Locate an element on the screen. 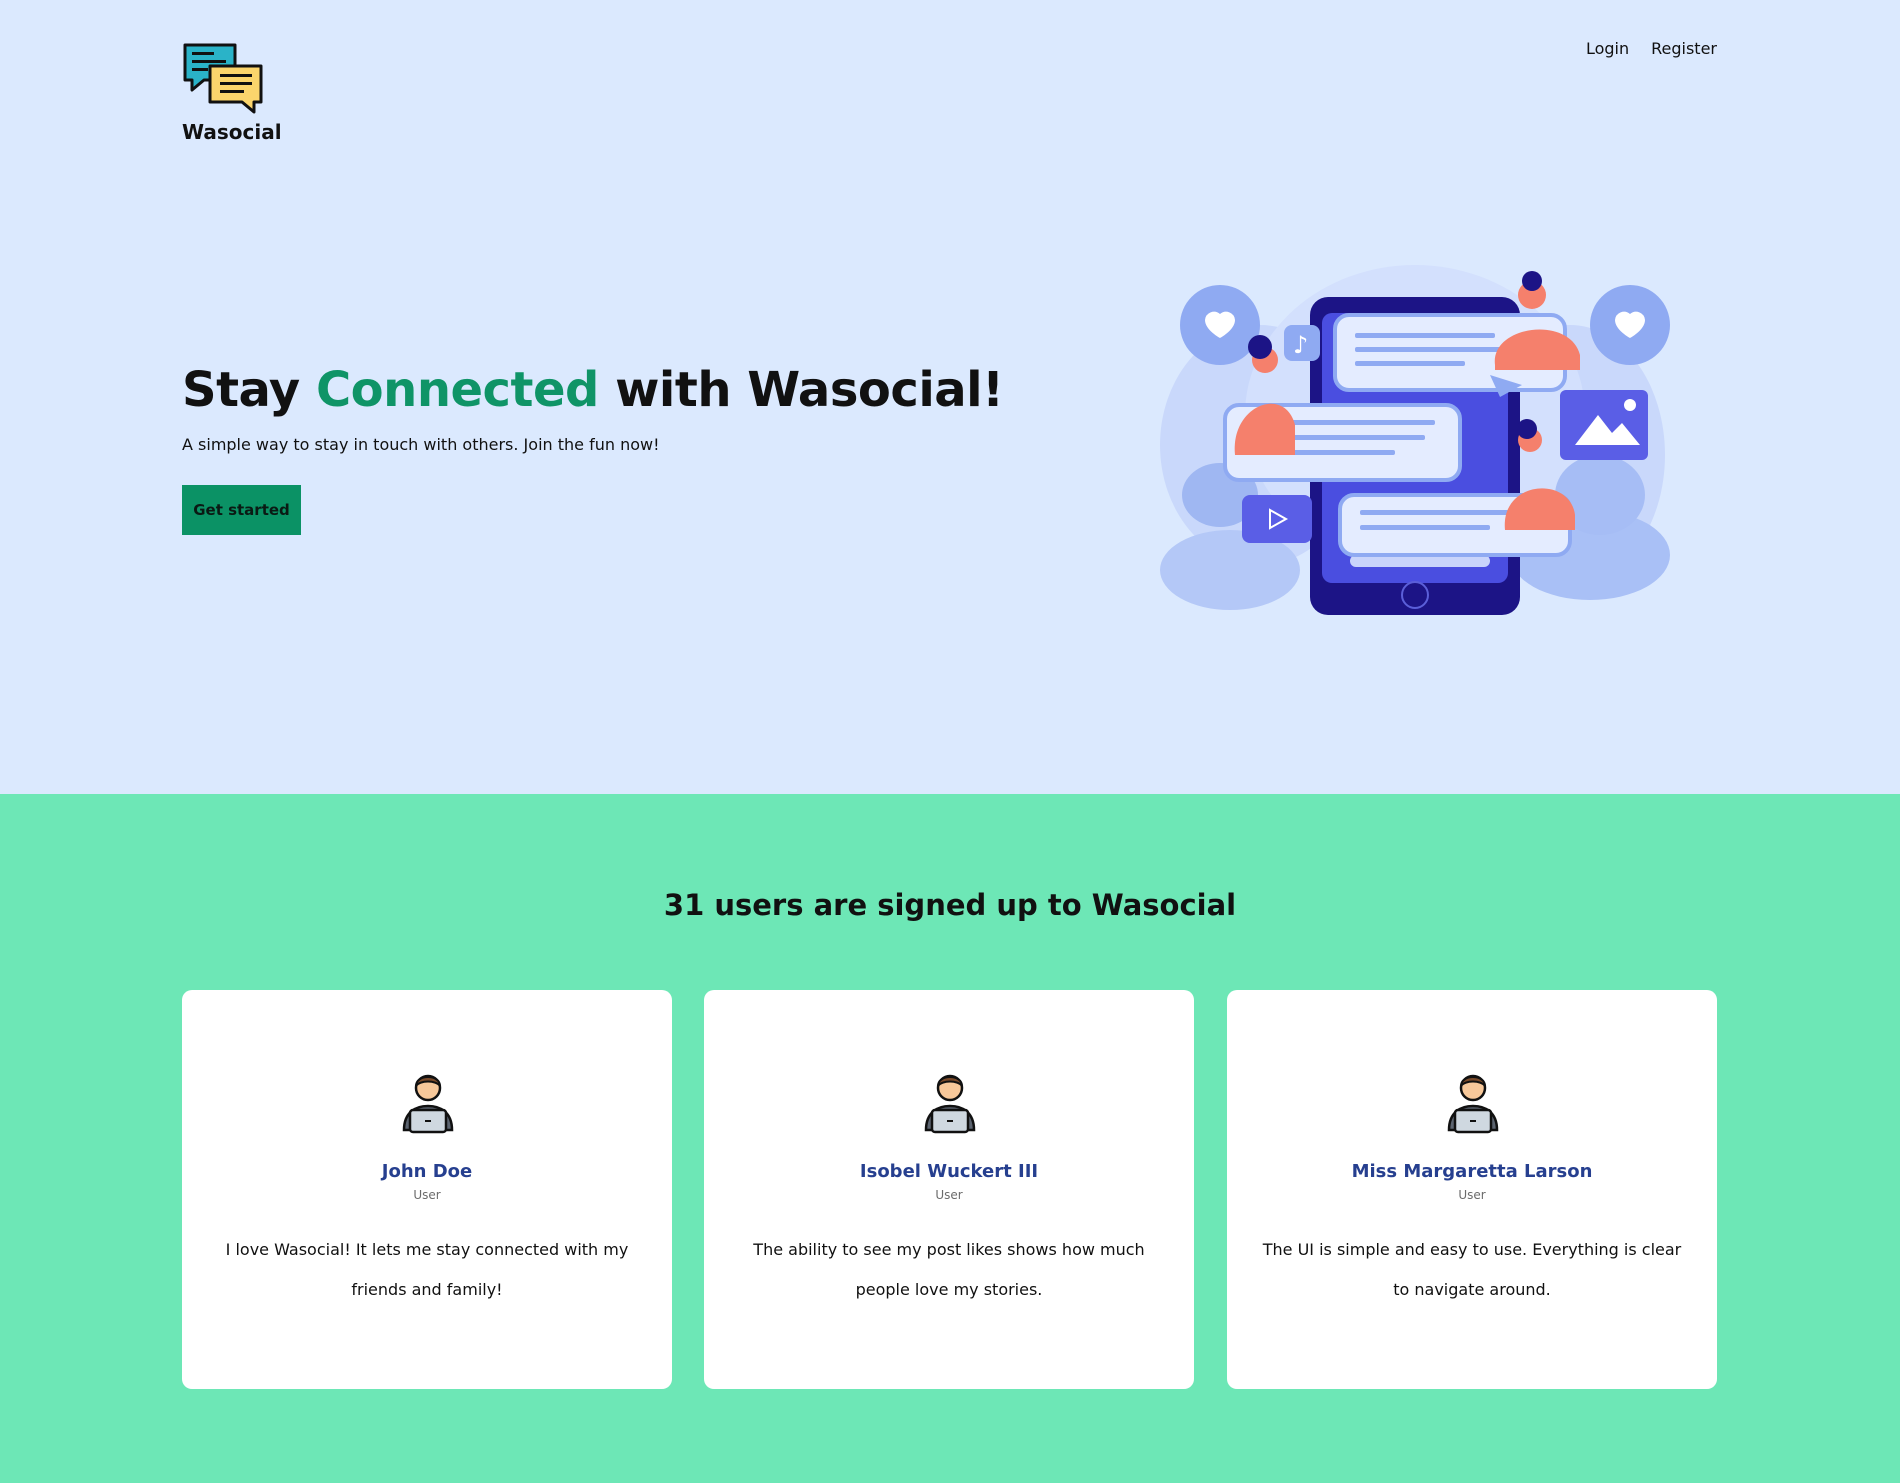 The height and width of the screenshot is (1483, 1900). get-started-button: Get started is located at coordinates (241, 510).